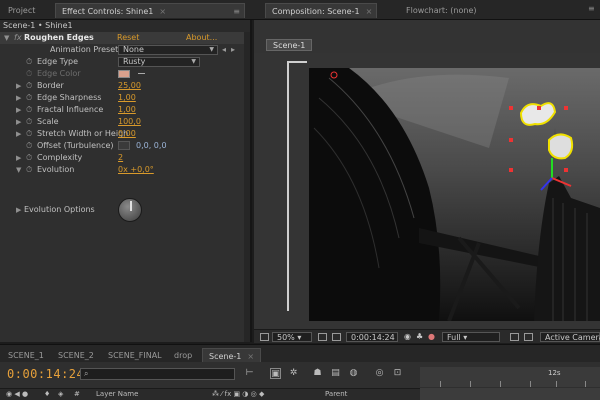  Describe the element at coordinates (129, 122) in the screenshot. I see `scale-value: 100,0` at that location.